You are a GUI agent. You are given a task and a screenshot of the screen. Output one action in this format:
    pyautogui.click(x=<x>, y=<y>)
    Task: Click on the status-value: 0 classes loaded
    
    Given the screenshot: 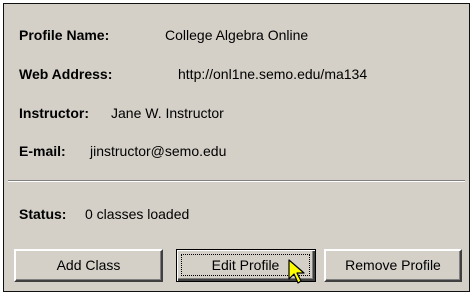 What is the action you would take?
    pyautogui.click(x=137, y=214)
    